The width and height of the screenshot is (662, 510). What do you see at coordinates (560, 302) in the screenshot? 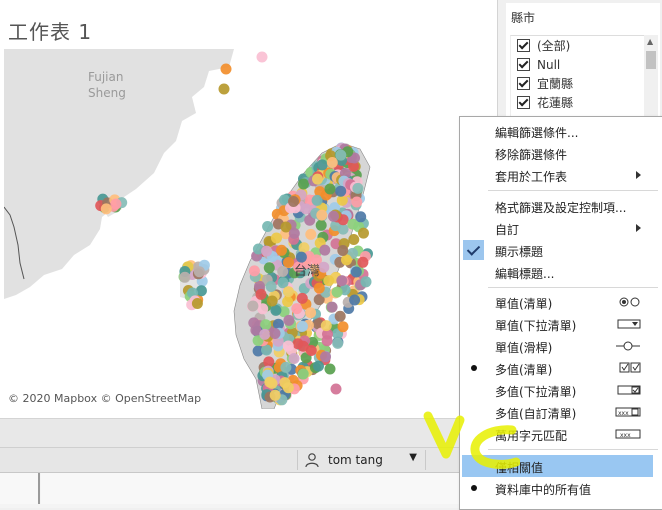
I see `menu-item-single-value-list: 單值(清單)` at bounding box center [560, 302].